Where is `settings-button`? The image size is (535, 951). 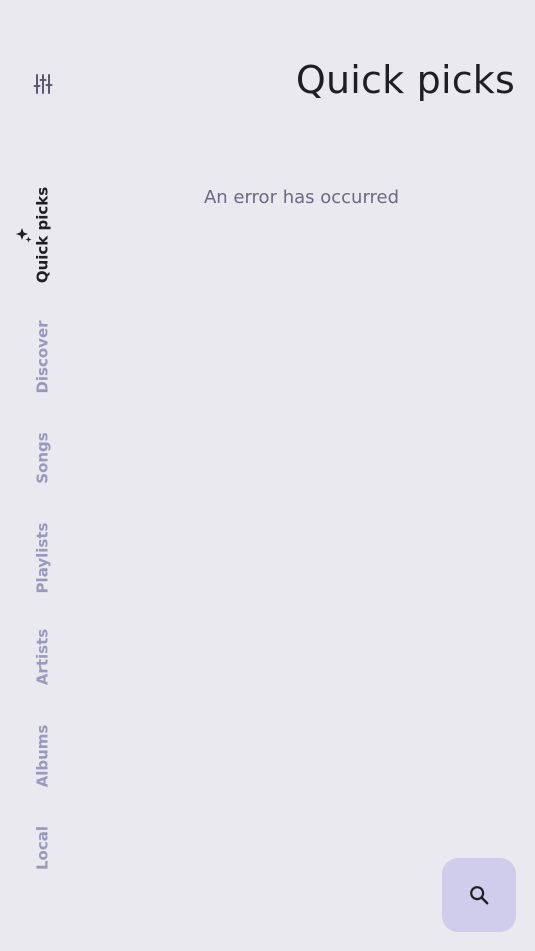
settings-button is located at coordinates (43, 84).